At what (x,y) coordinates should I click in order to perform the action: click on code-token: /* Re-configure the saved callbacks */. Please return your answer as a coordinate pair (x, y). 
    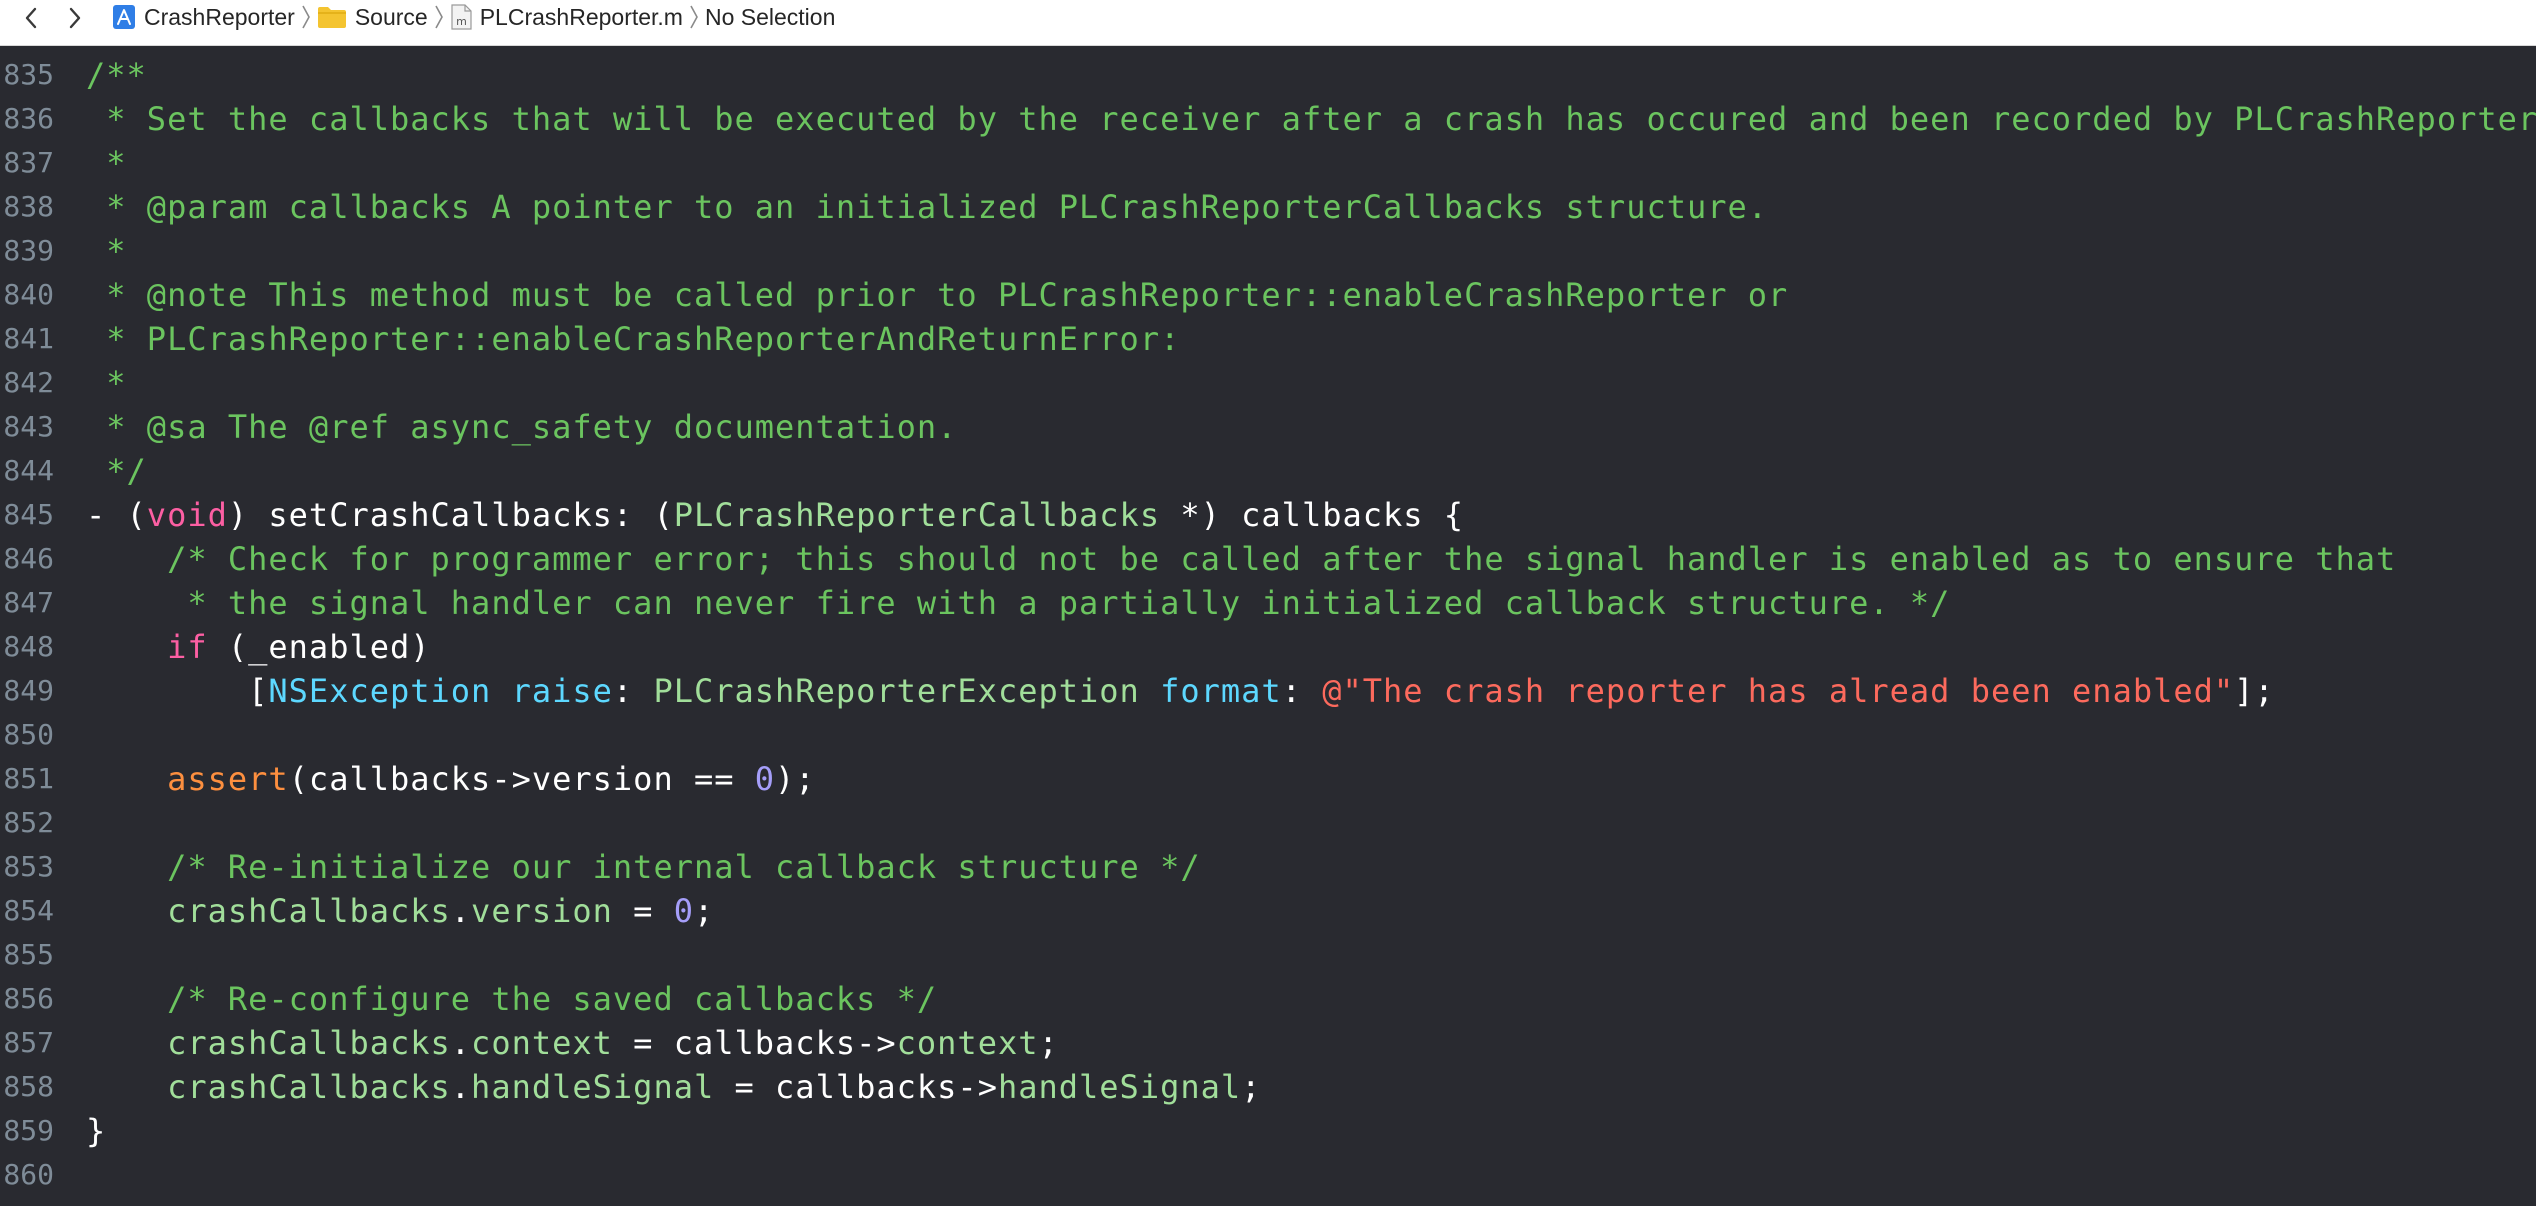
    Looking at the image, I should click on (512, 999).